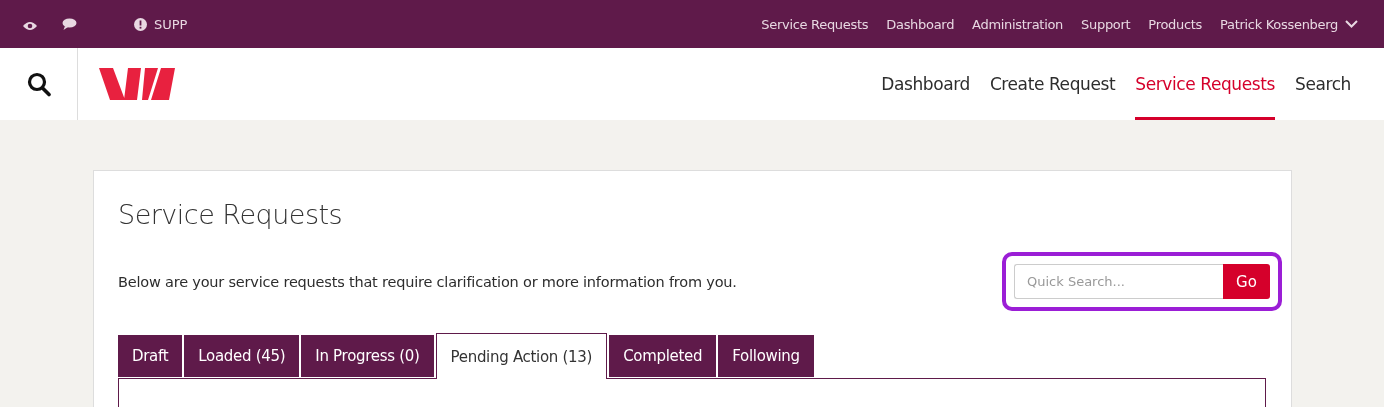  What do you see at coordinates (137, 84) in the screenshot?
I see `logo` at bounding box center [137, 84].